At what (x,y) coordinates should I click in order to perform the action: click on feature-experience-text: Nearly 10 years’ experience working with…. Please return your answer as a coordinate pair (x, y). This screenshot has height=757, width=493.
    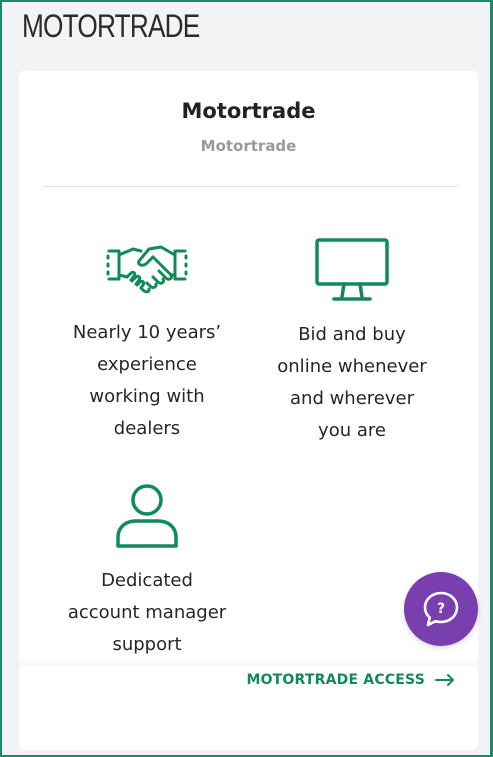
    Looking at the image, I should click on (147, 380).